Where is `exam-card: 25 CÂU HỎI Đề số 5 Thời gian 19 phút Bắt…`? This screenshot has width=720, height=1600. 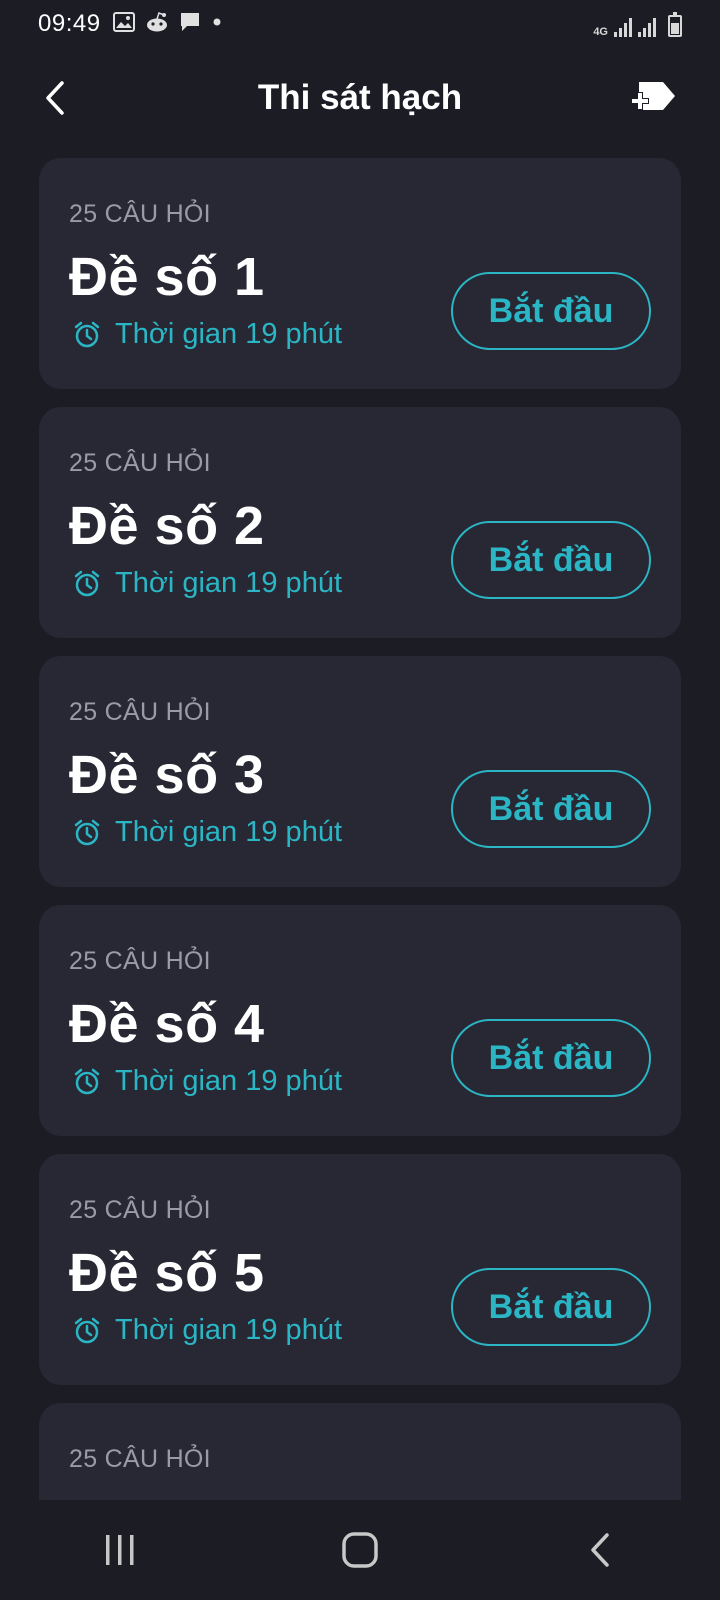 exam-card: 25 CÂU HỎI Đề số 5 Thời gian 19 phút Bắt… is located at coordinates (360, 1269).